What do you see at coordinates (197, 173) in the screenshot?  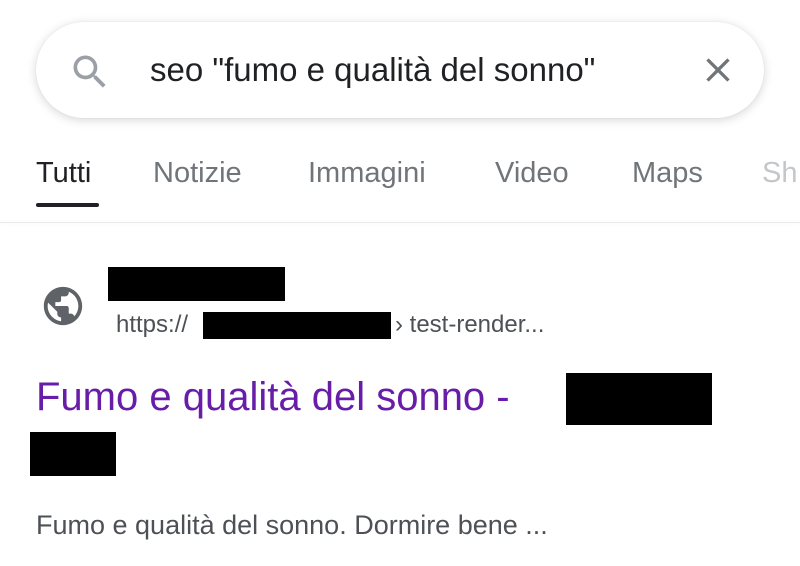 I see `tab-notizie: Notizie` at bounding box center [197, 173].